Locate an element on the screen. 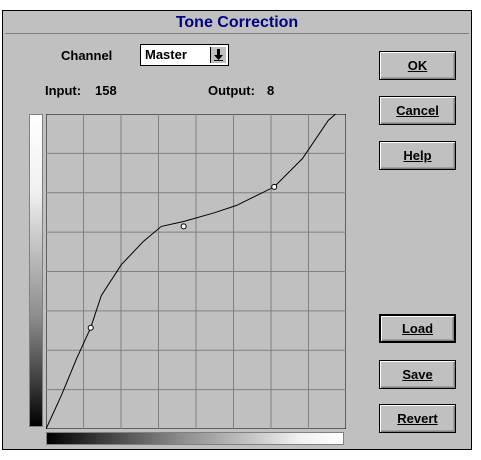 The height and width of the screenshot is (460, 481). channel-select-value: Master is located at coordinates (166, 54).